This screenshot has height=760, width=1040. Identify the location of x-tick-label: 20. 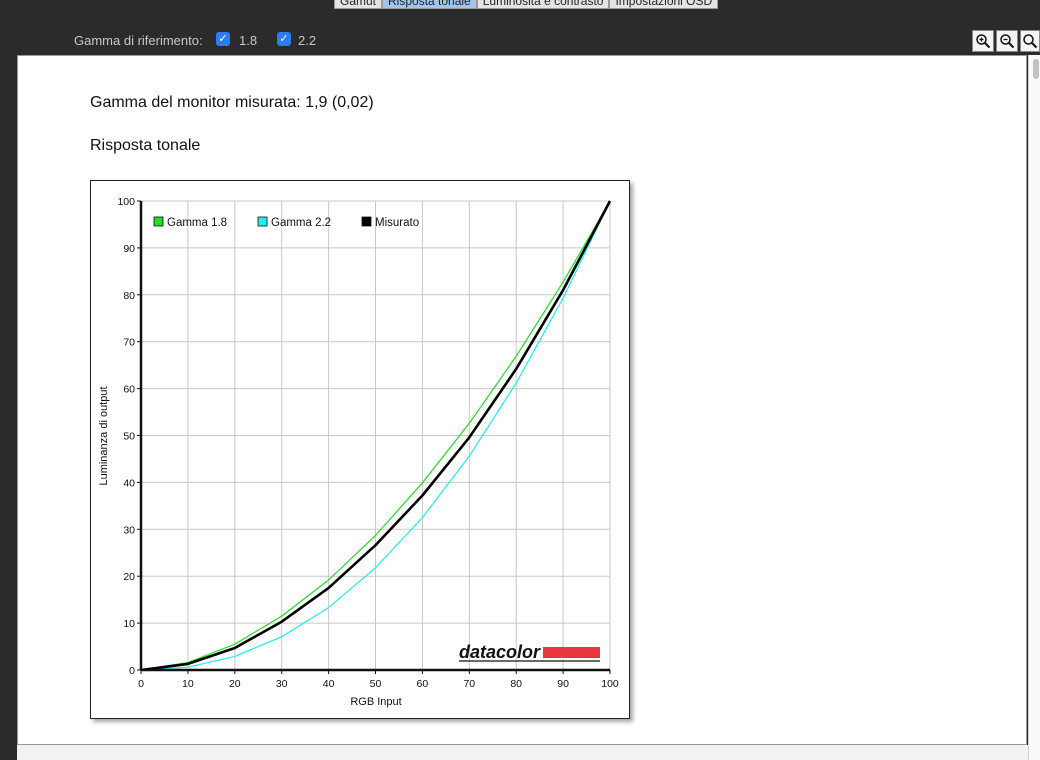
(235, 684).